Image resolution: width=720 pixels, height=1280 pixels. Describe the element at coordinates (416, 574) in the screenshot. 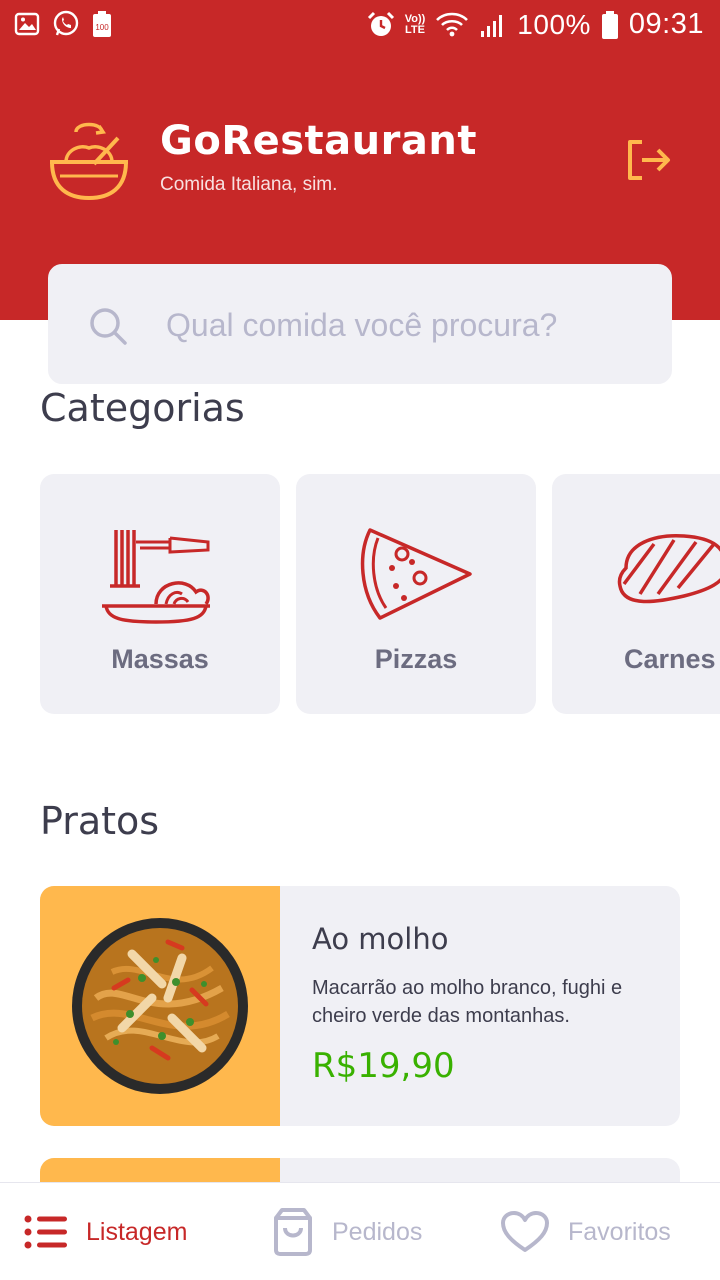

I see `pizza-icon` at that location.